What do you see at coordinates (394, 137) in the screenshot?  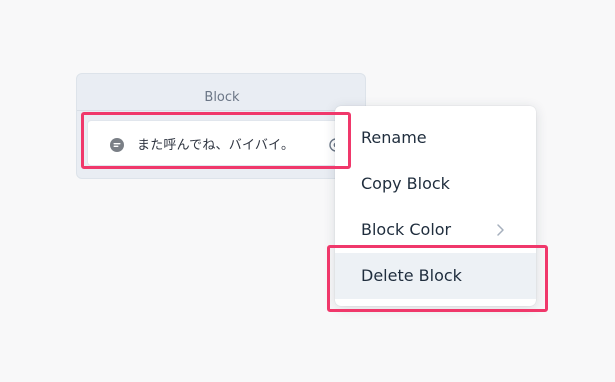 I see `menu-item-label: Rename` at bounding box center [394, 137].